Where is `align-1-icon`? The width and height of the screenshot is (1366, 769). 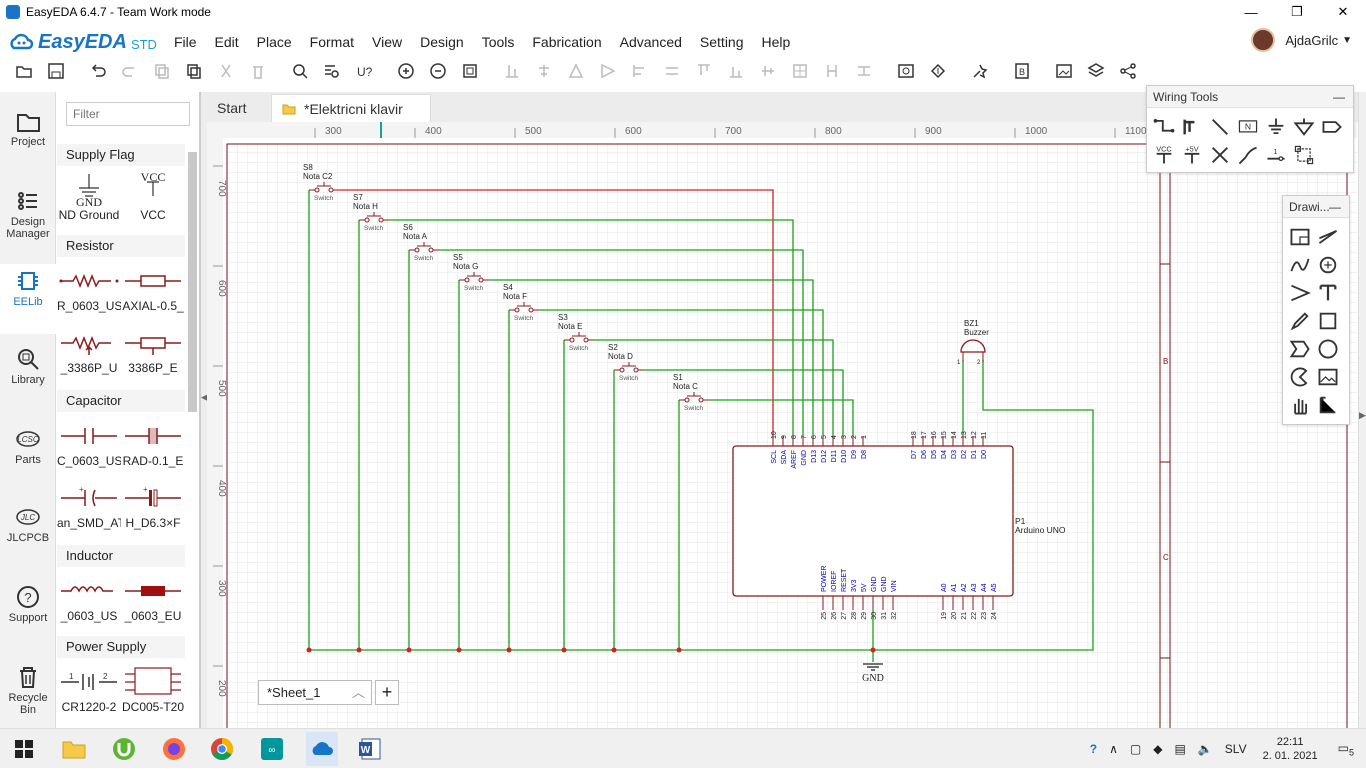 align-1-icon is located at coordinates (512, 71).